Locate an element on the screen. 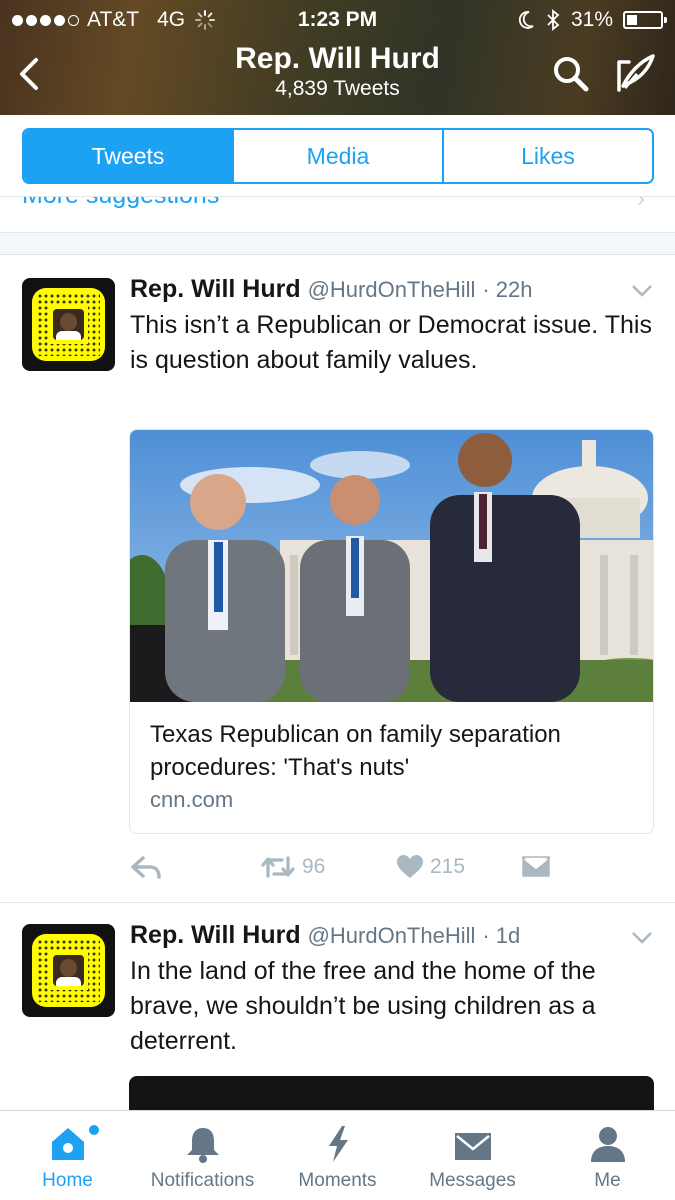 This screenshot has height=1200, width=675. battery-percent: 31% is located at coordinates (591, 19).